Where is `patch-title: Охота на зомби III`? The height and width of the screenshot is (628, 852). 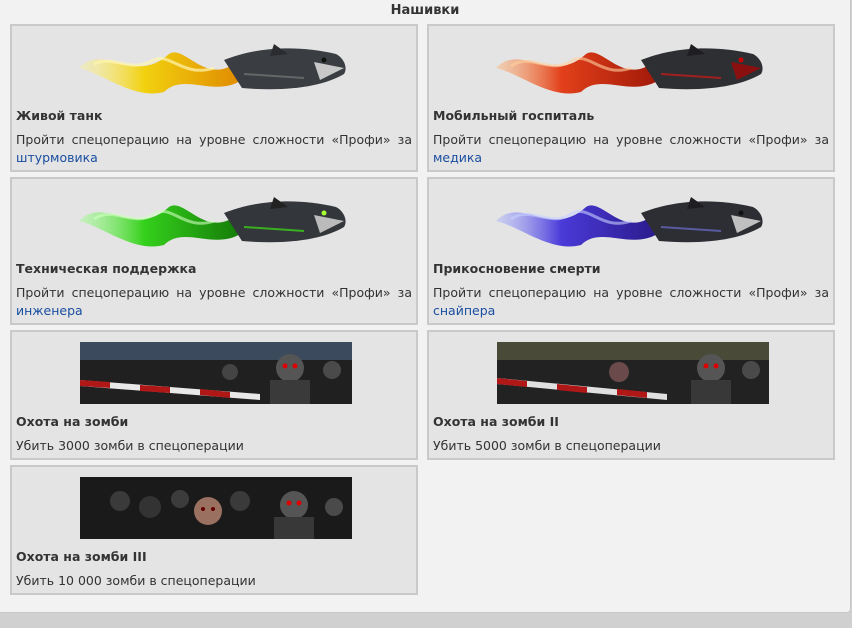
patch-title: Охота на зомби III is located at coordinates (81, 556).